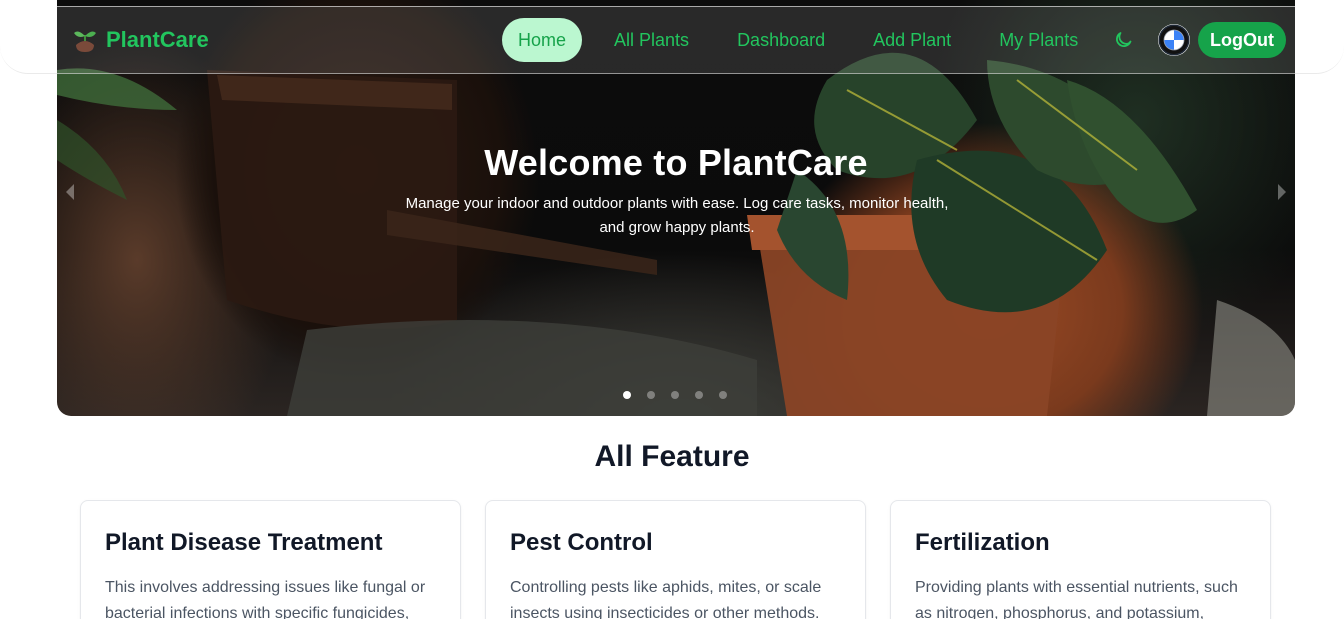  What do you see at coordinates (1124, 40) in the screenshot?
I see `moon-icon` at bounding box center [1124, 40].